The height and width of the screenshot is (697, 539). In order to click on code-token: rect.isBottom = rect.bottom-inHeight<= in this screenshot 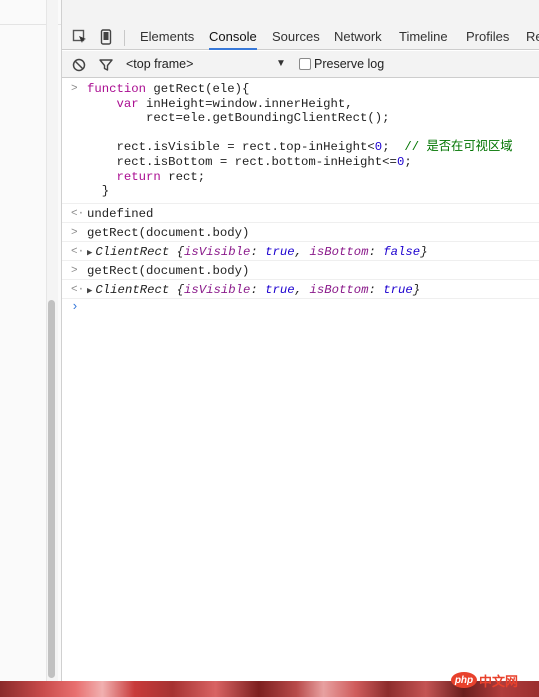, I will do `click(242, 161)`.